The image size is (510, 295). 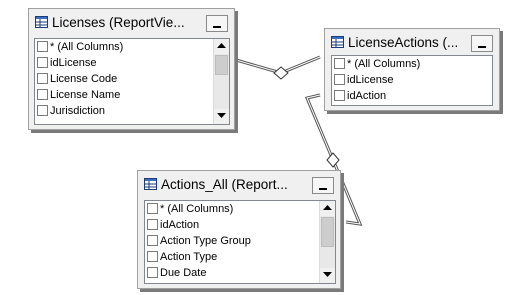 I want to click on column-name: Action Type, so click(x=189, y=257).